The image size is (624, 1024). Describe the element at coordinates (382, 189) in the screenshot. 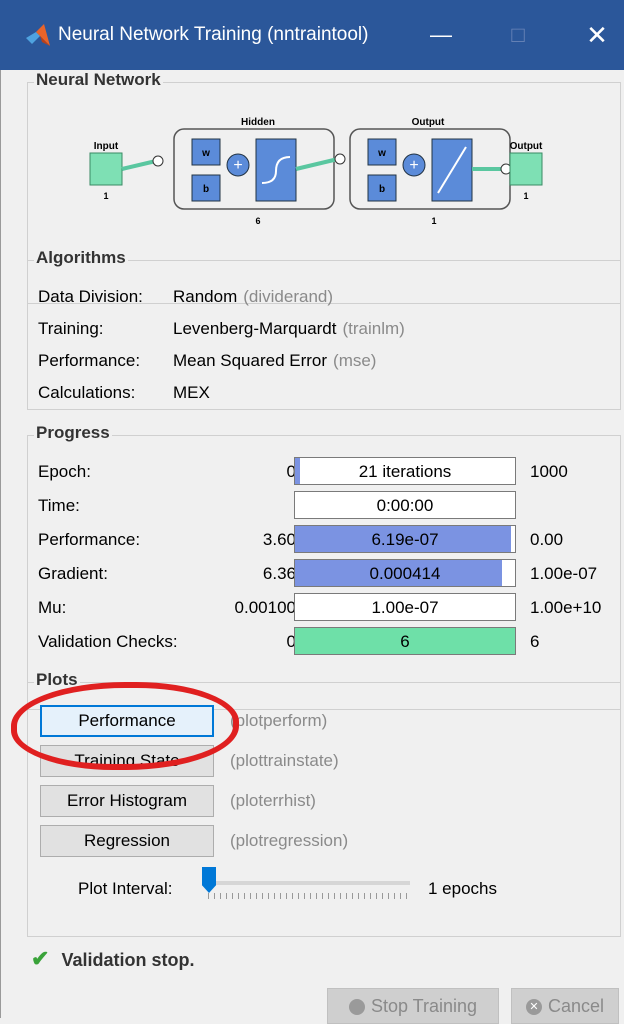

I see `output-b: b` at that location.